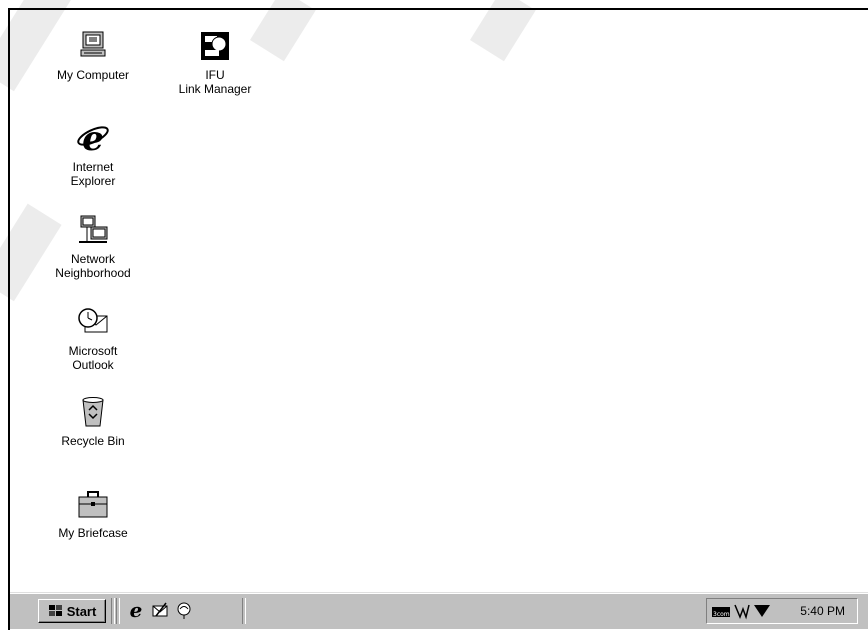 Image resolution: width=868 pixels, height=630 pixels. I want to click on network-neighborhood-icon, so click(93, 229).